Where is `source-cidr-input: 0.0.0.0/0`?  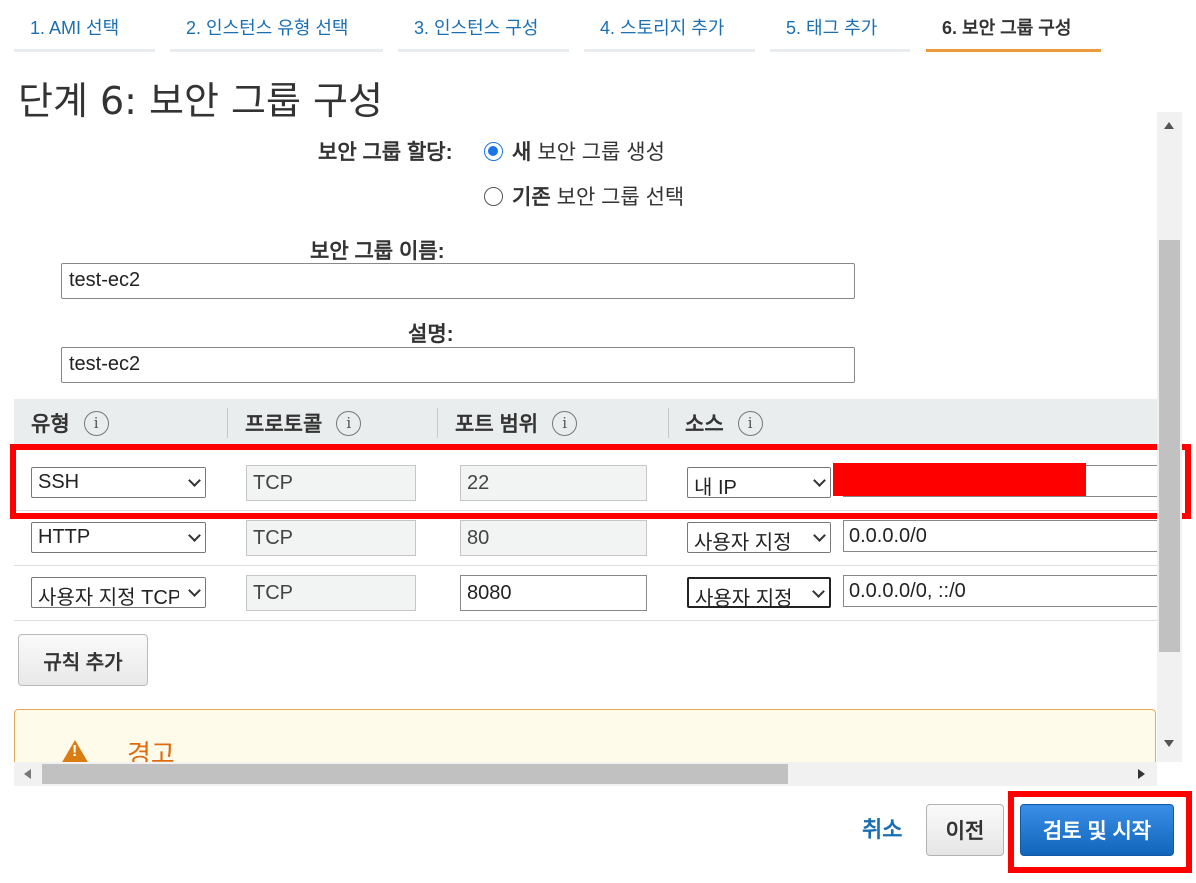
source-cidr-input: 0.0.0.0/0 is located at coordinates (1003, 536).